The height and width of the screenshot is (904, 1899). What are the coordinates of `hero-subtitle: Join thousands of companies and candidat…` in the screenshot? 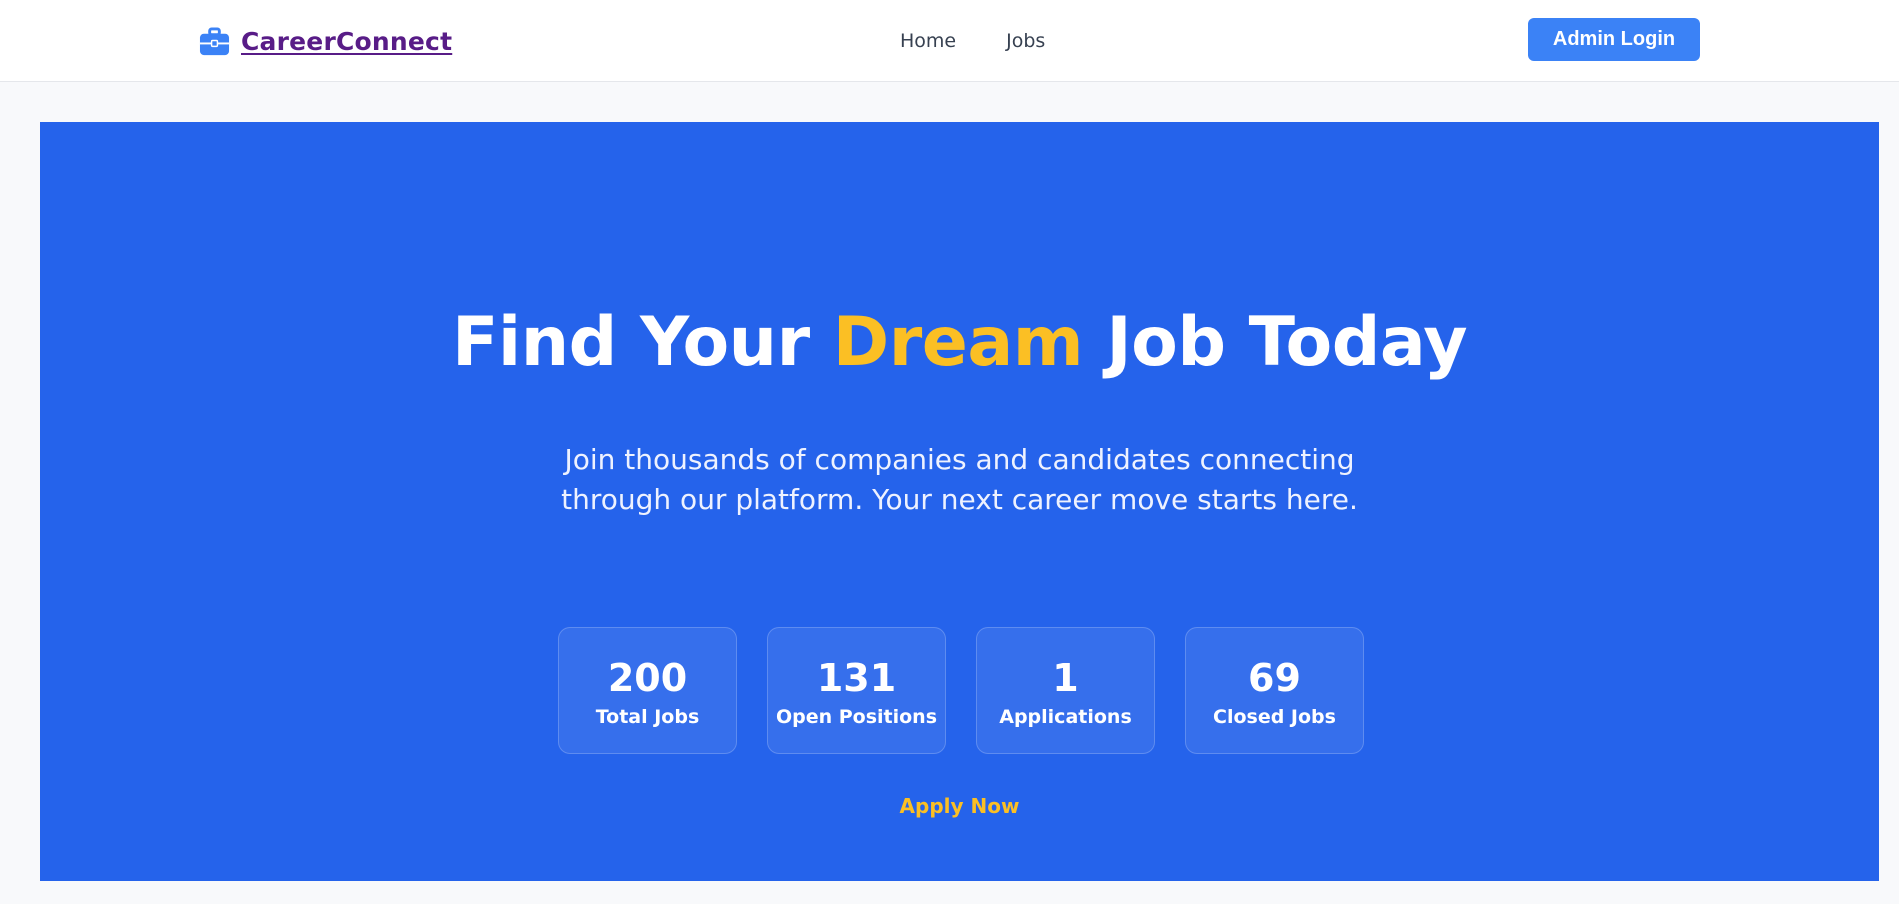 It's located at (959, 480).